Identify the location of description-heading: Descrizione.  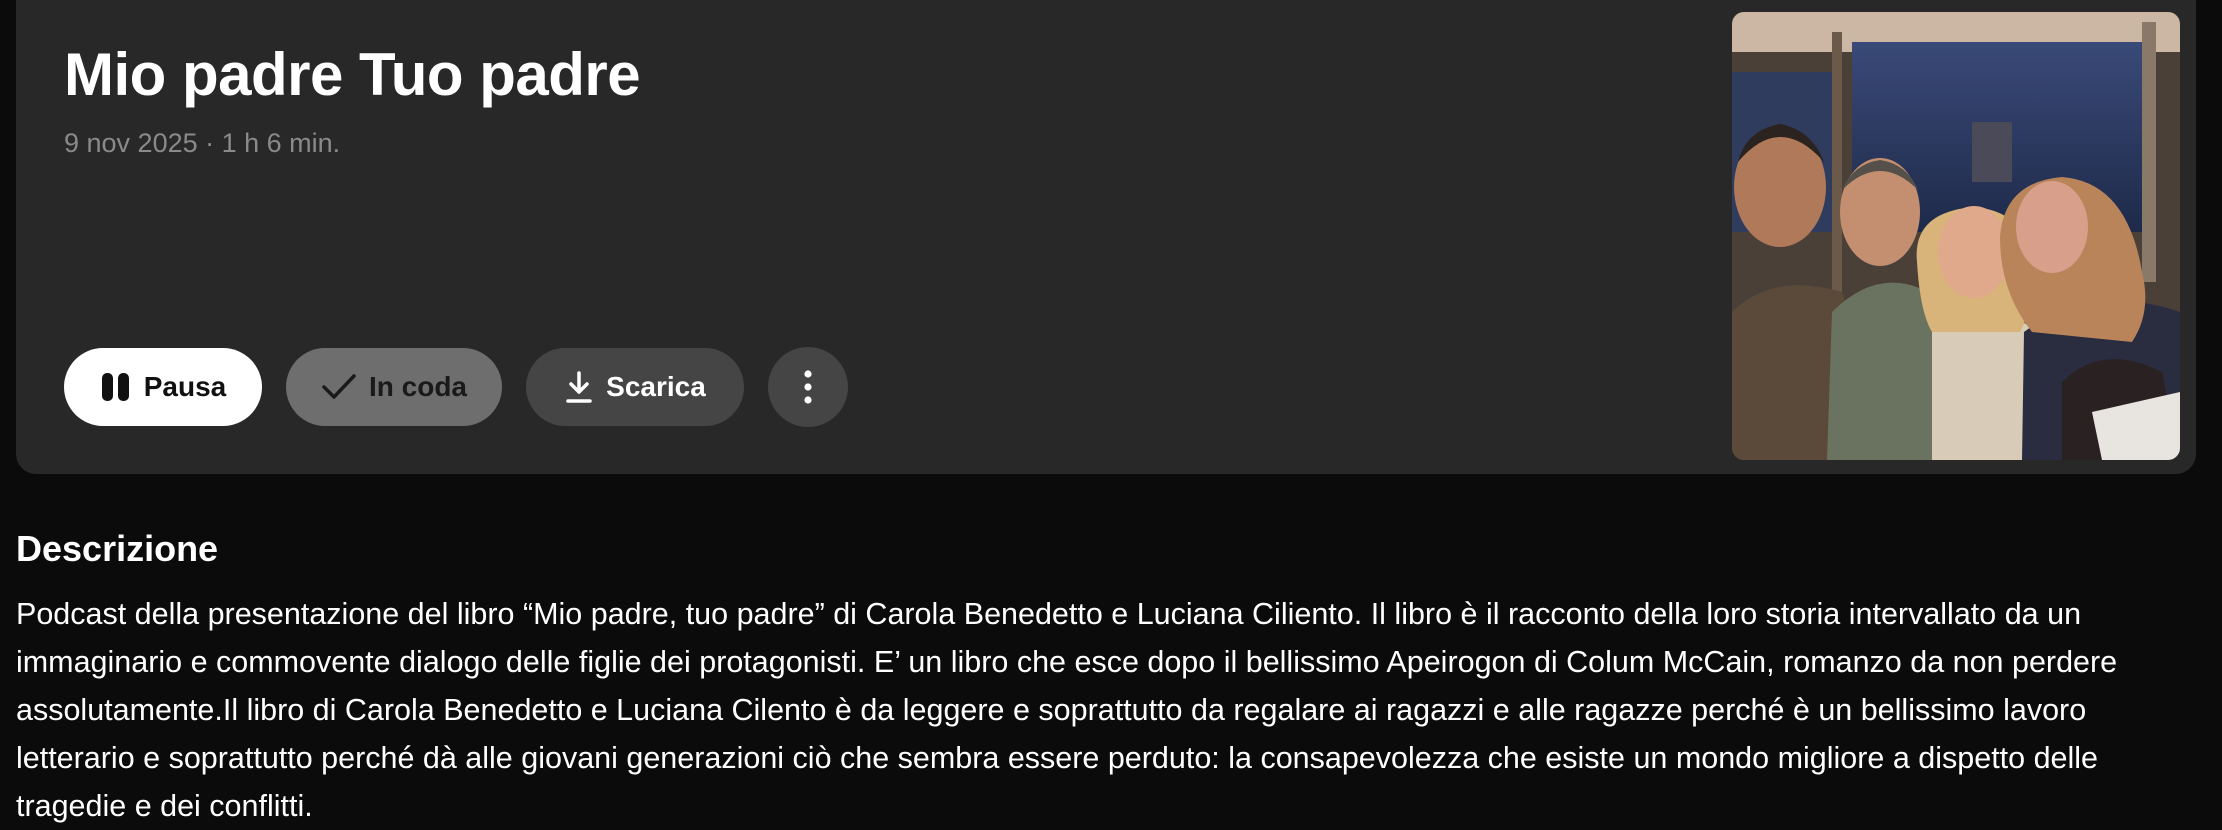
(117, 548).